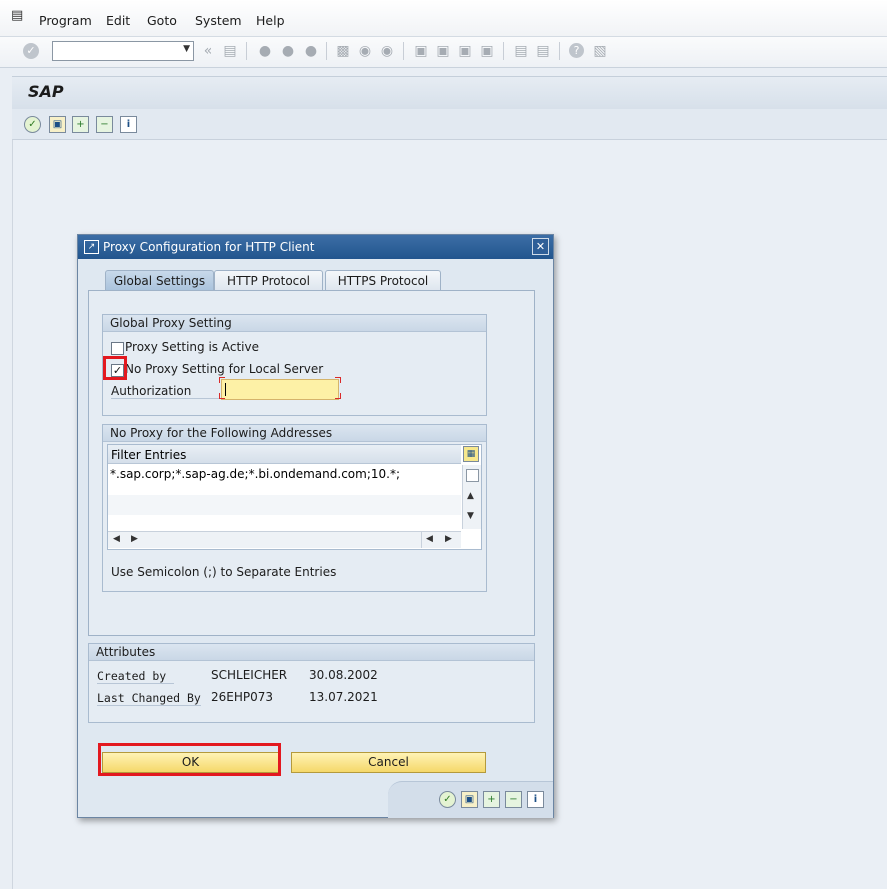  Describe the element at coordinates (449, 93) in the screenshot. I see `title-bar: SAP` at that location.